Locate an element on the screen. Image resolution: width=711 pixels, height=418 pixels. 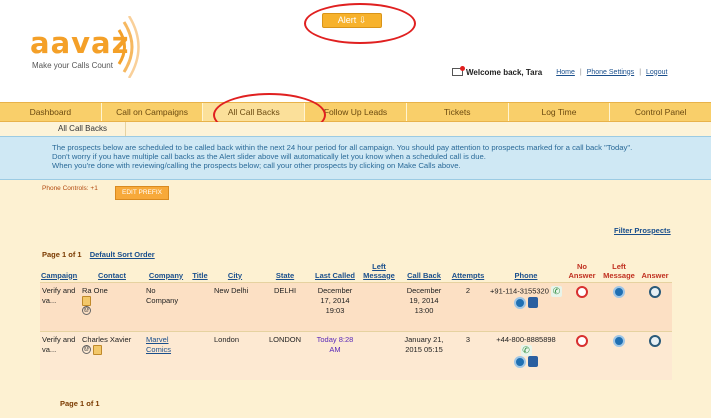
col-left-message: Left Message is located at coordinates (379, 271).